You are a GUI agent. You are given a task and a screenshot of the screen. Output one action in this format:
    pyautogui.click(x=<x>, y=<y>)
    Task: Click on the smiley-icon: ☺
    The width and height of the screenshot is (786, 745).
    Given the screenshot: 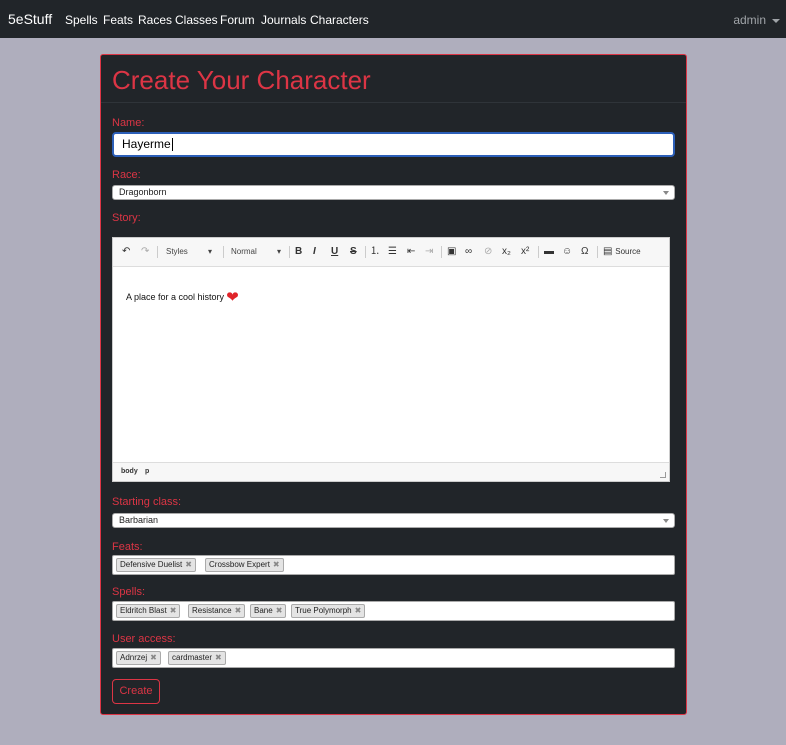 What is the action you would take?
    pyautogui.click(x=567, y=252)
    